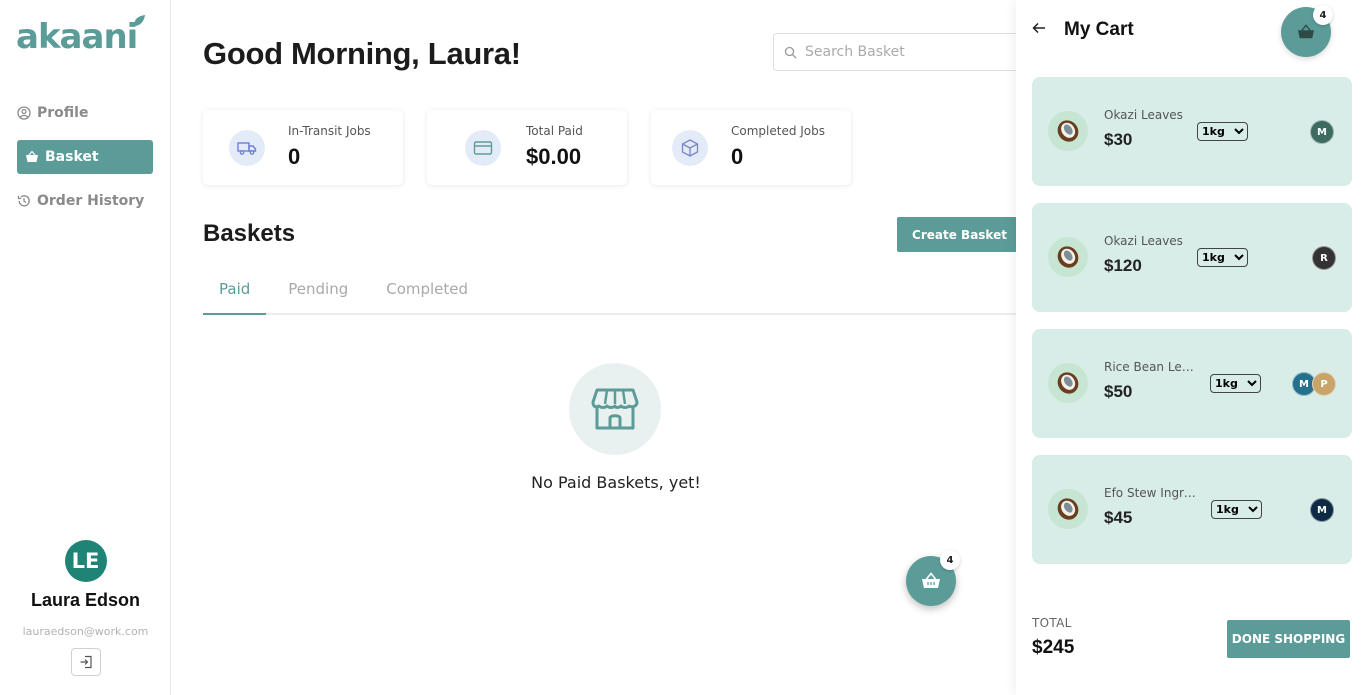  What do you see at coordinates (554, 156) in the screenshot?
I see `stat-value: $0.00` at bounding box center [554, 156].